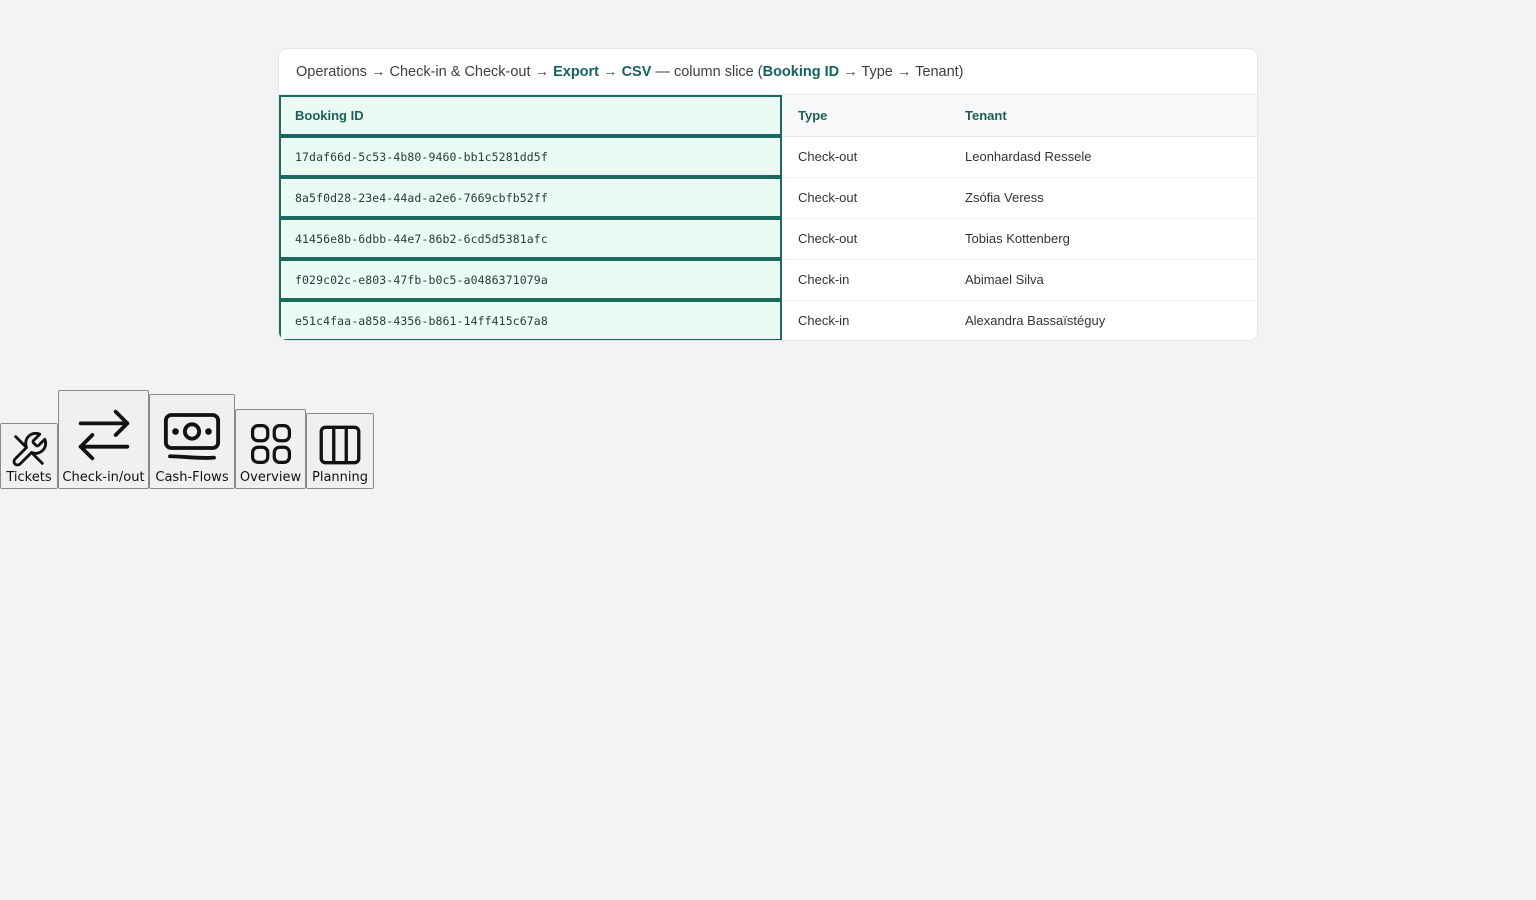 The image size is (1536, 900). I want to click on tools-icon, so click(30, 449).